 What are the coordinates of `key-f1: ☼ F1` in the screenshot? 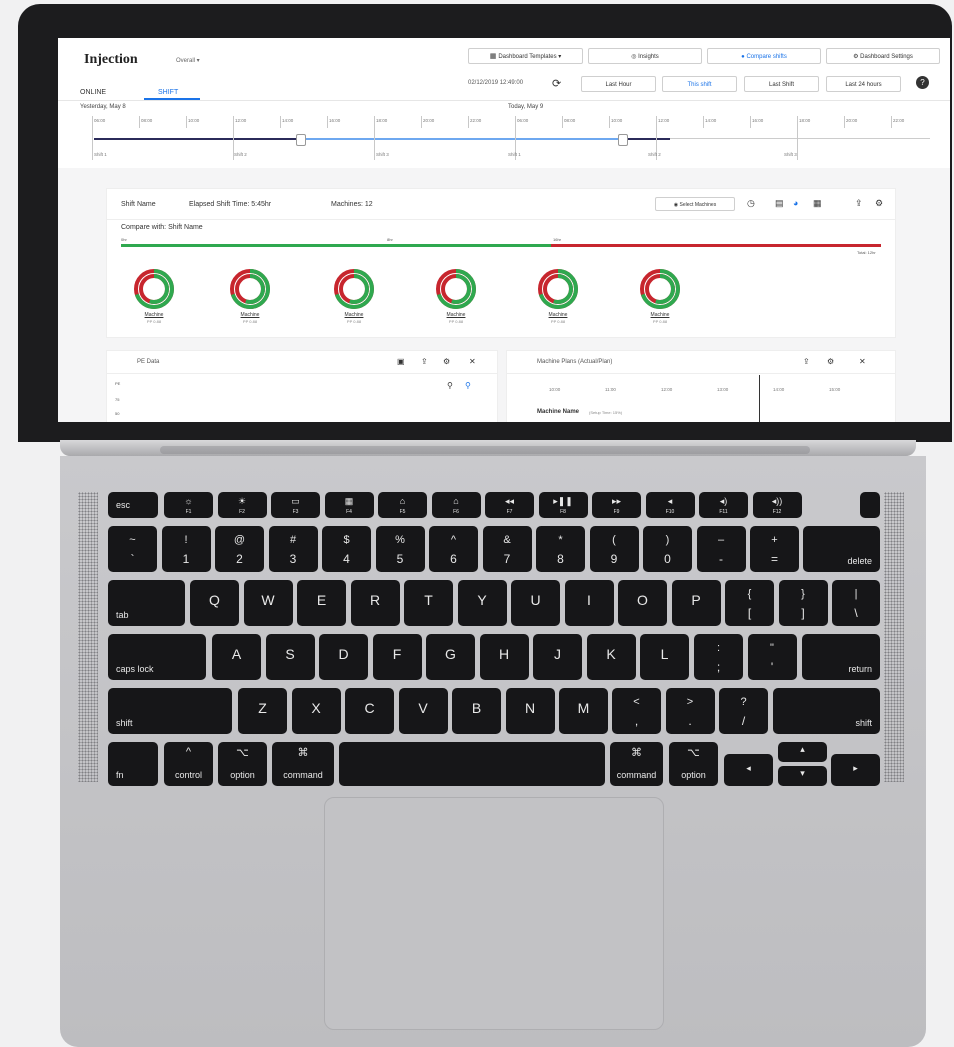 It's located at (188, 505).